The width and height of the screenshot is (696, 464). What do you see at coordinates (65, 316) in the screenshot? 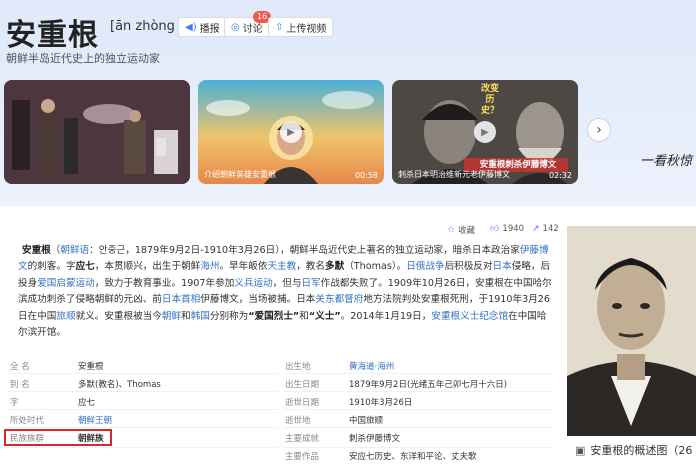
I see `link-lushun: 旅顺` at bounding box center [65, 316].